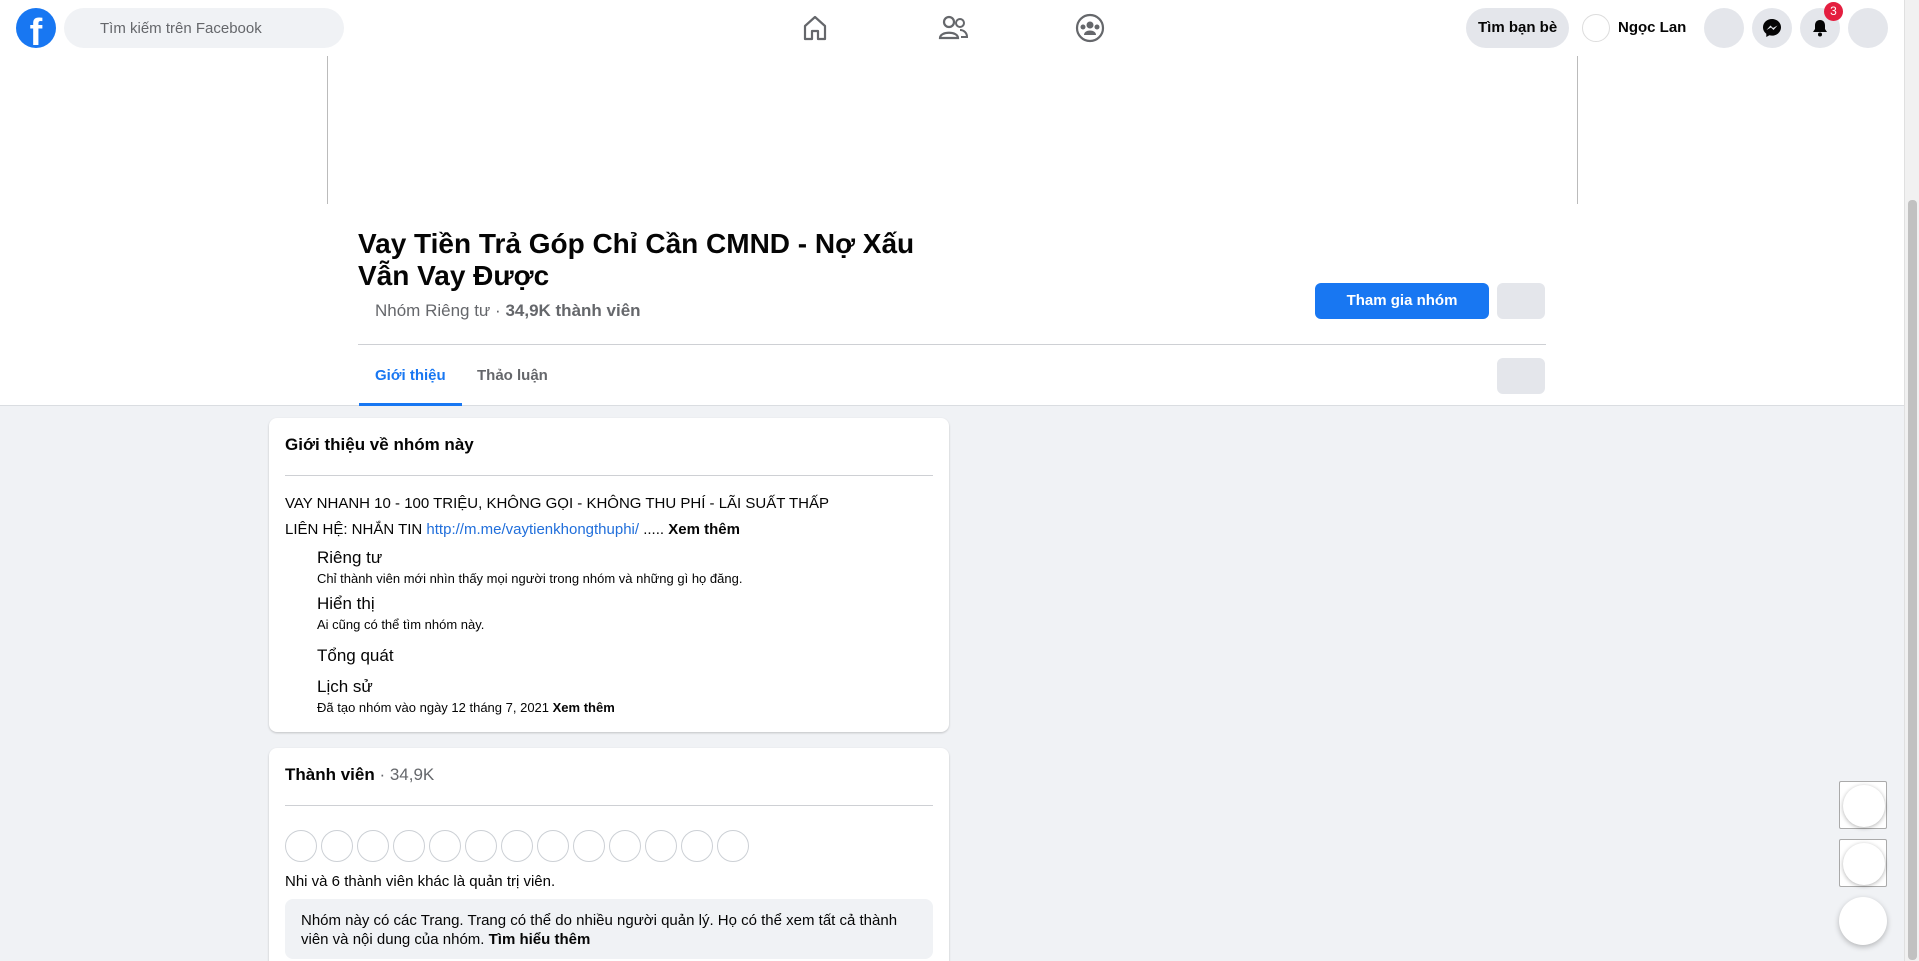 Image resolution: width=1919 pixels, height=961 pixels. Describe the element at coordinates (609, 805) in the screenshot. I see `members-divider` at that location.